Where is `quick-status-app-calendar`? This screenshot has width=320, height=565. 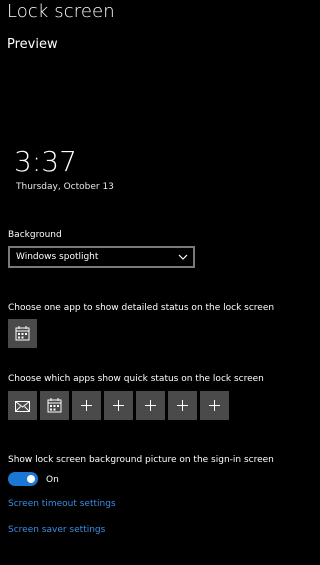
quick-status-app-calendar is located at coordinates (54, 405).